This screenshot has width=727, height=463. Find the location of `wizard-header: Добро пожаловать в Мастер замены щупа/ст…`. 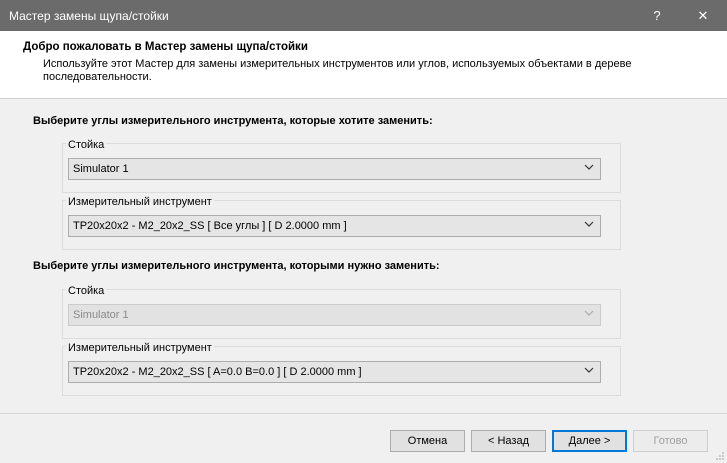

wizard-header: Добро пожаловать в Мастер замены щупа/ст… is located at coordinates (363, 65).